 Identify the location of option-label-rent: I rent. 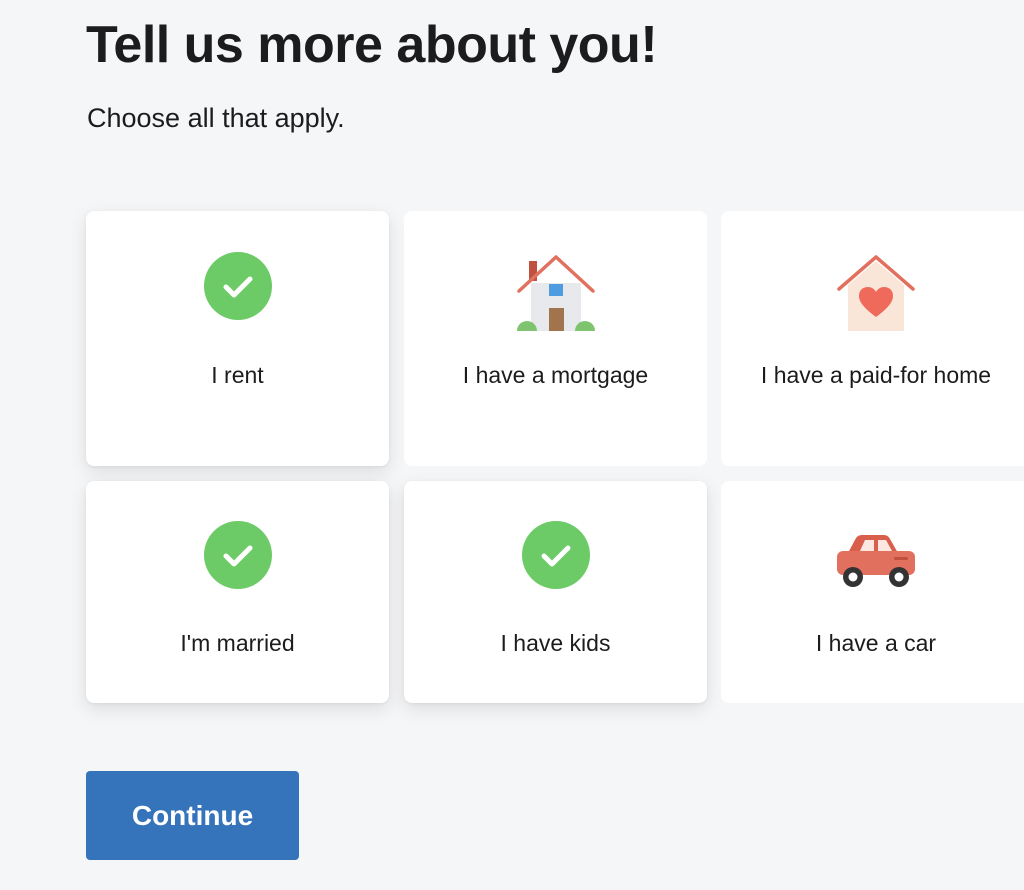
(237, 375).